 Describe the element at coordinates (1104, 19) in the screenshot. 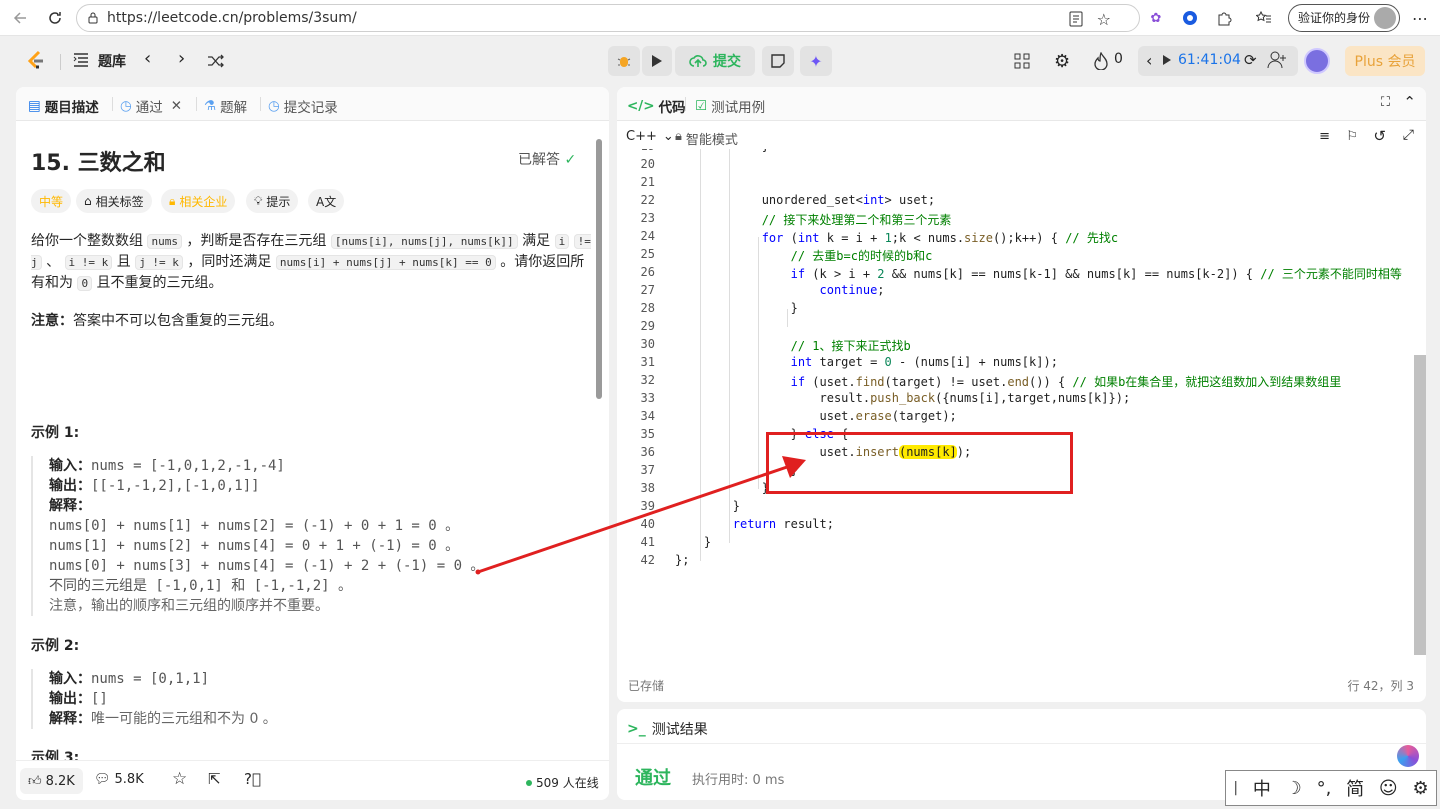

I see `star-icon: ☆` at that location.